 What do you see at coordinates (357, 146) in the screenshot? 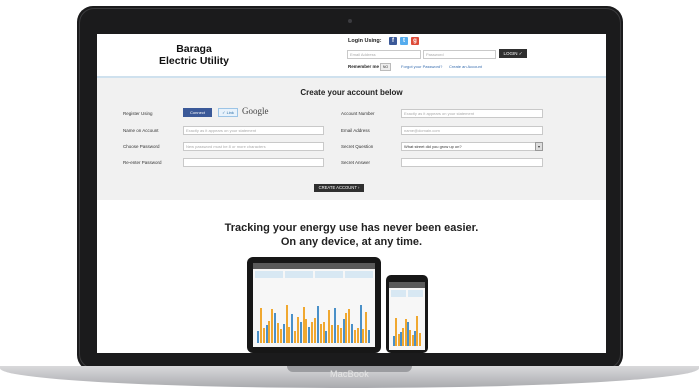
I see `secret-question-label: Secret Question` at bounding box center [357, 146].